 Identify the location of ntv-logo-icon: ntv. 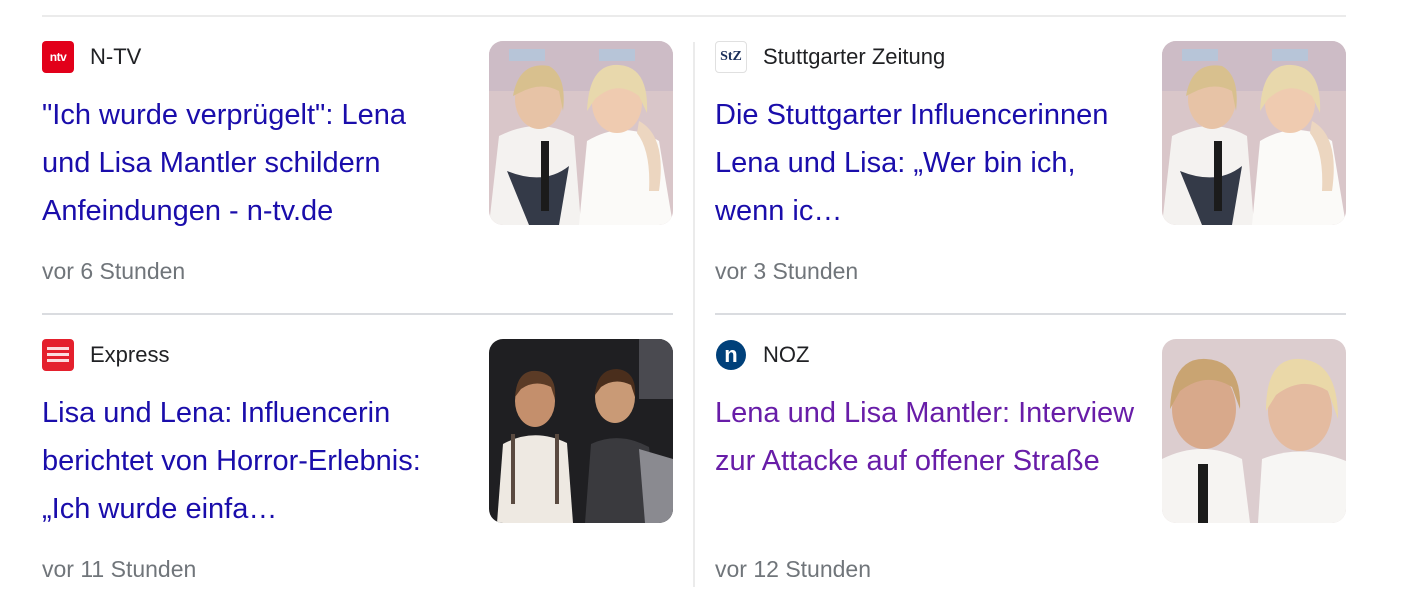
(58, 57).